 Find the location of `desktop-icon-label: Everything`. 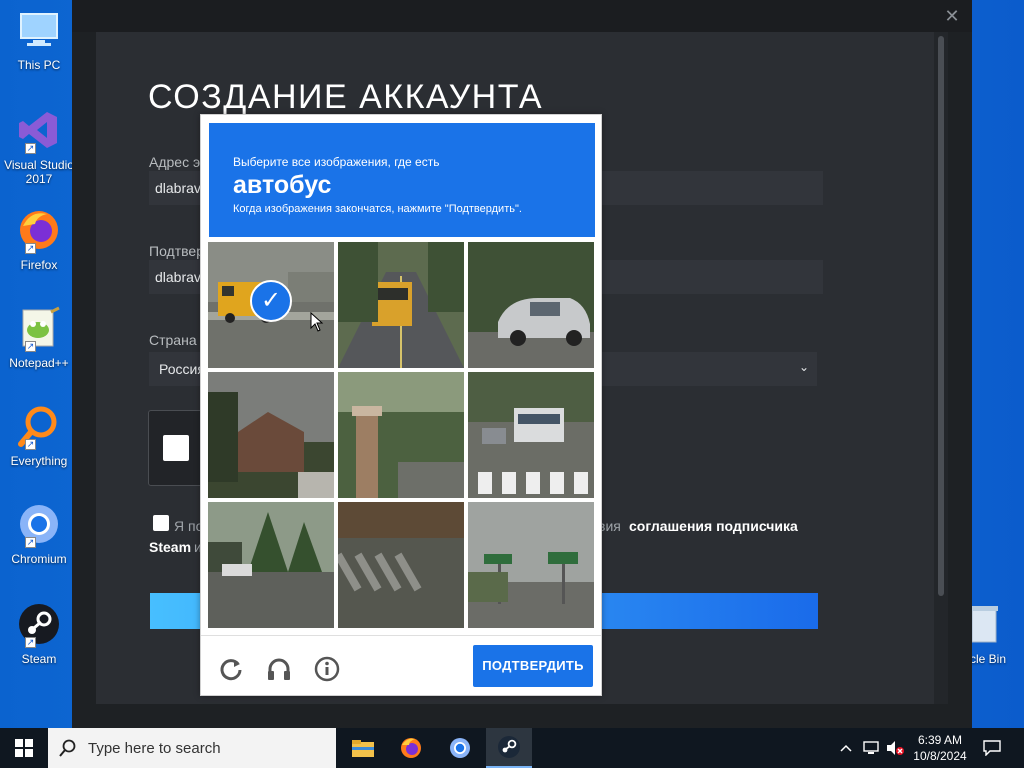

desktop-icon-label: Everything is located at coordinates (39, 461).